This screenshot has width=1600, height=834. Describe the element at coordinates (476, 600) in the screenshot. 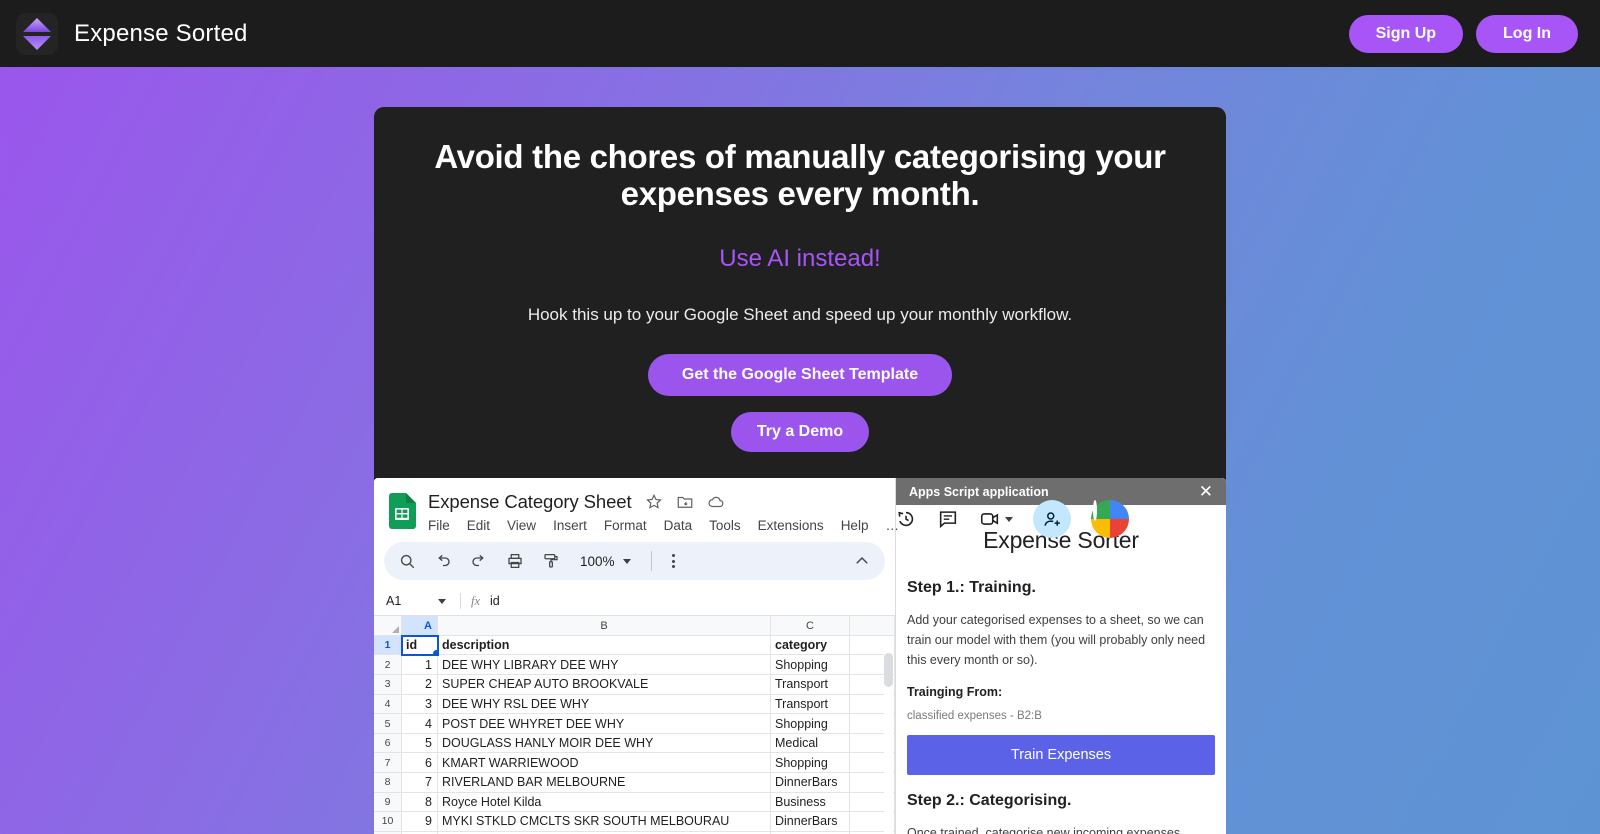

I see `fx-icon: fx` at that location.